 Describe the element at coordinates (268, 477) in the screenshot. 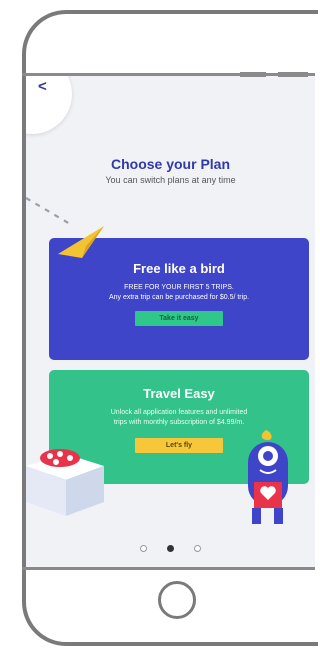

I see `mascot-character-illustration` at that location.